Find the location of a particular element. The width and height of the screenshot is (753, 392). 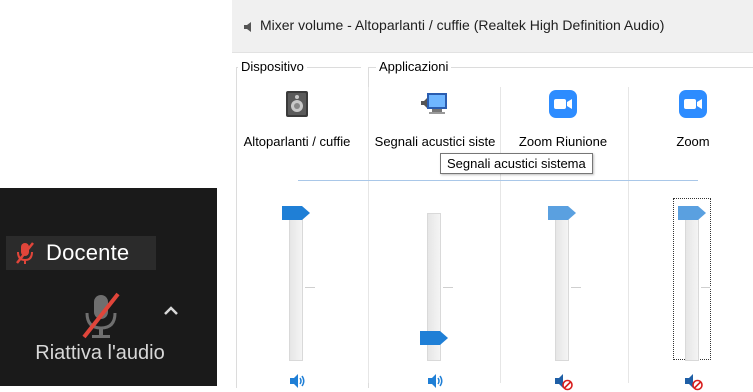

apps-group-label: Applicazioni is located at coordinates (414, 66).